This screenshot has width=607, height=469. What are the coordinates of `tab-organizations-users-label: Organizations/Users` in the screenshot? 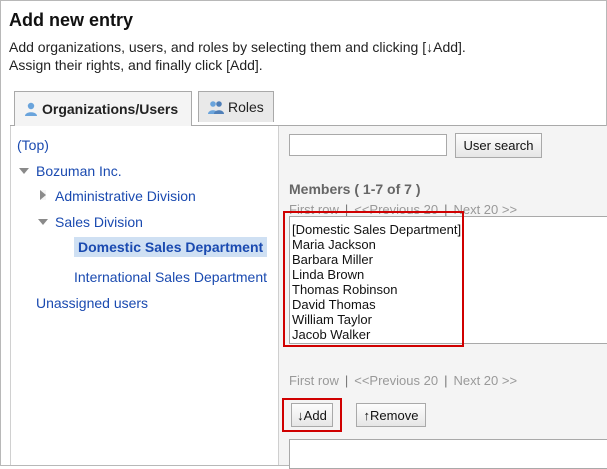 It's located at (110, 109).